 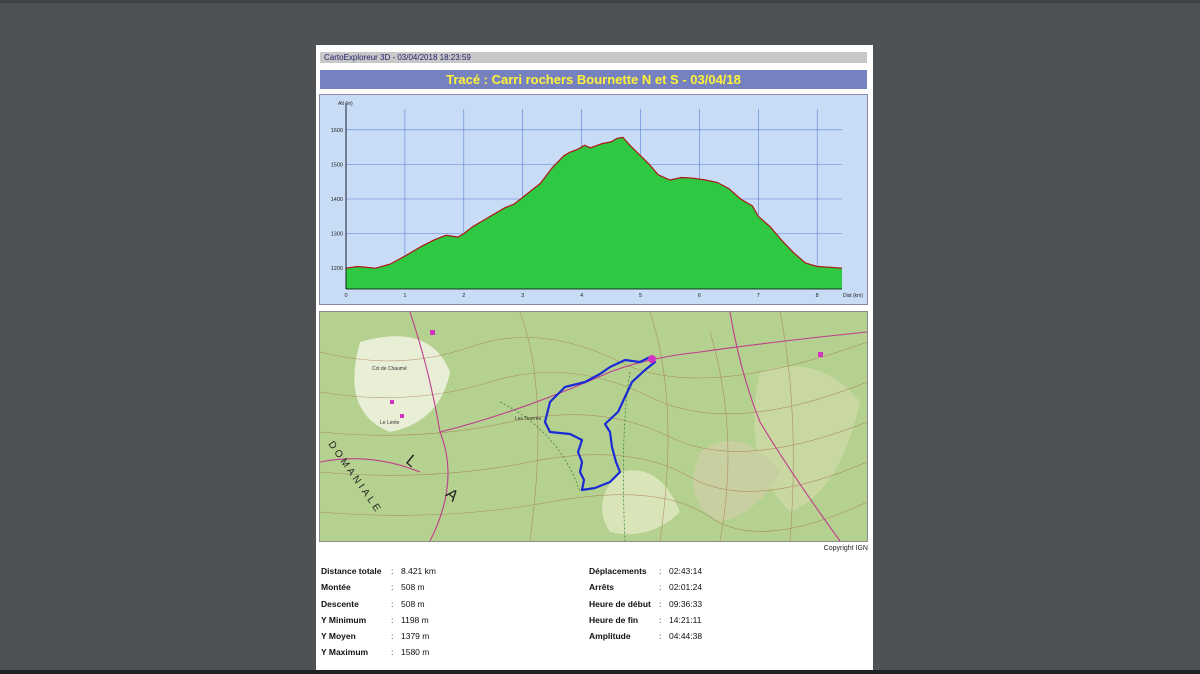 What do you see at coordinates (614, 619) in the screenshot?
I see `stat-label: Heure de fin` at bounding box center [614, 619].